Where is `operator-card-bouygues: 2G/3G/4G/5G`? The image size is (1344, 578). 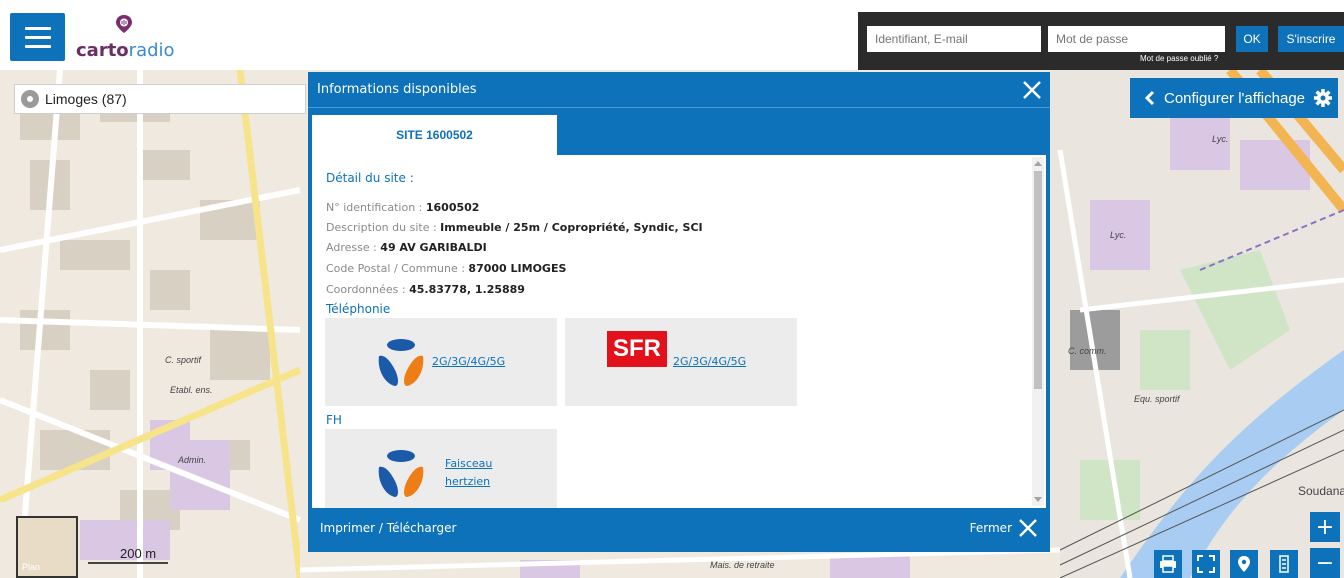 operator-card-bouygues: 2G/3G/4G/5G is located at coordinates (441, 362).